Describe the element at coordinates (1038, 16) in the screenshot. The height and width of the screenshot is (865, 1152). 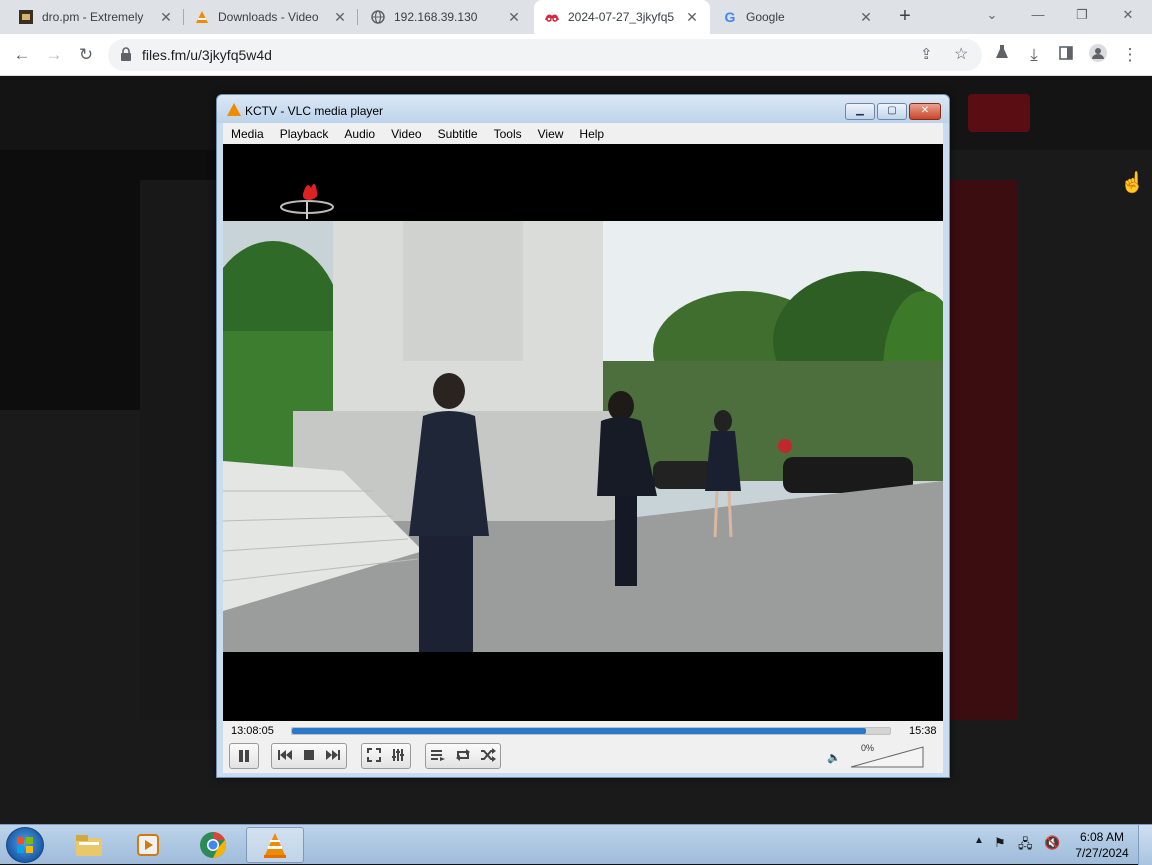
I see `minimize-icon: —` at that location.